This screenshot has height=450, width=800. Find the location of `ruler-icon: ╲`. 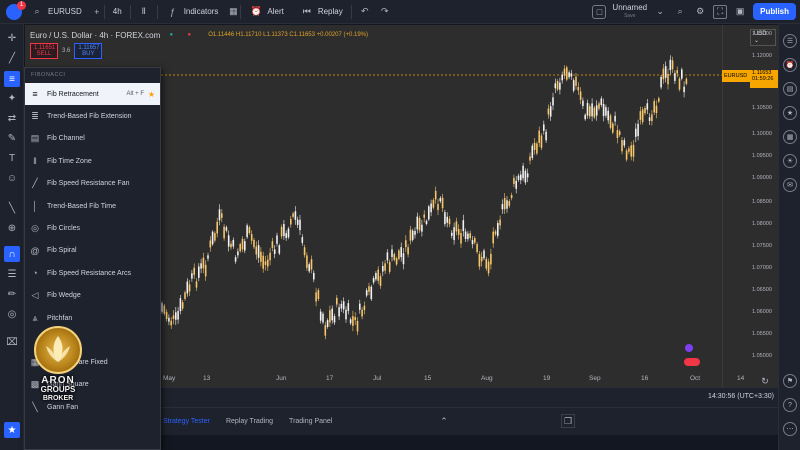

ruler-icon: ╲ is located at coordinates (12, 208).